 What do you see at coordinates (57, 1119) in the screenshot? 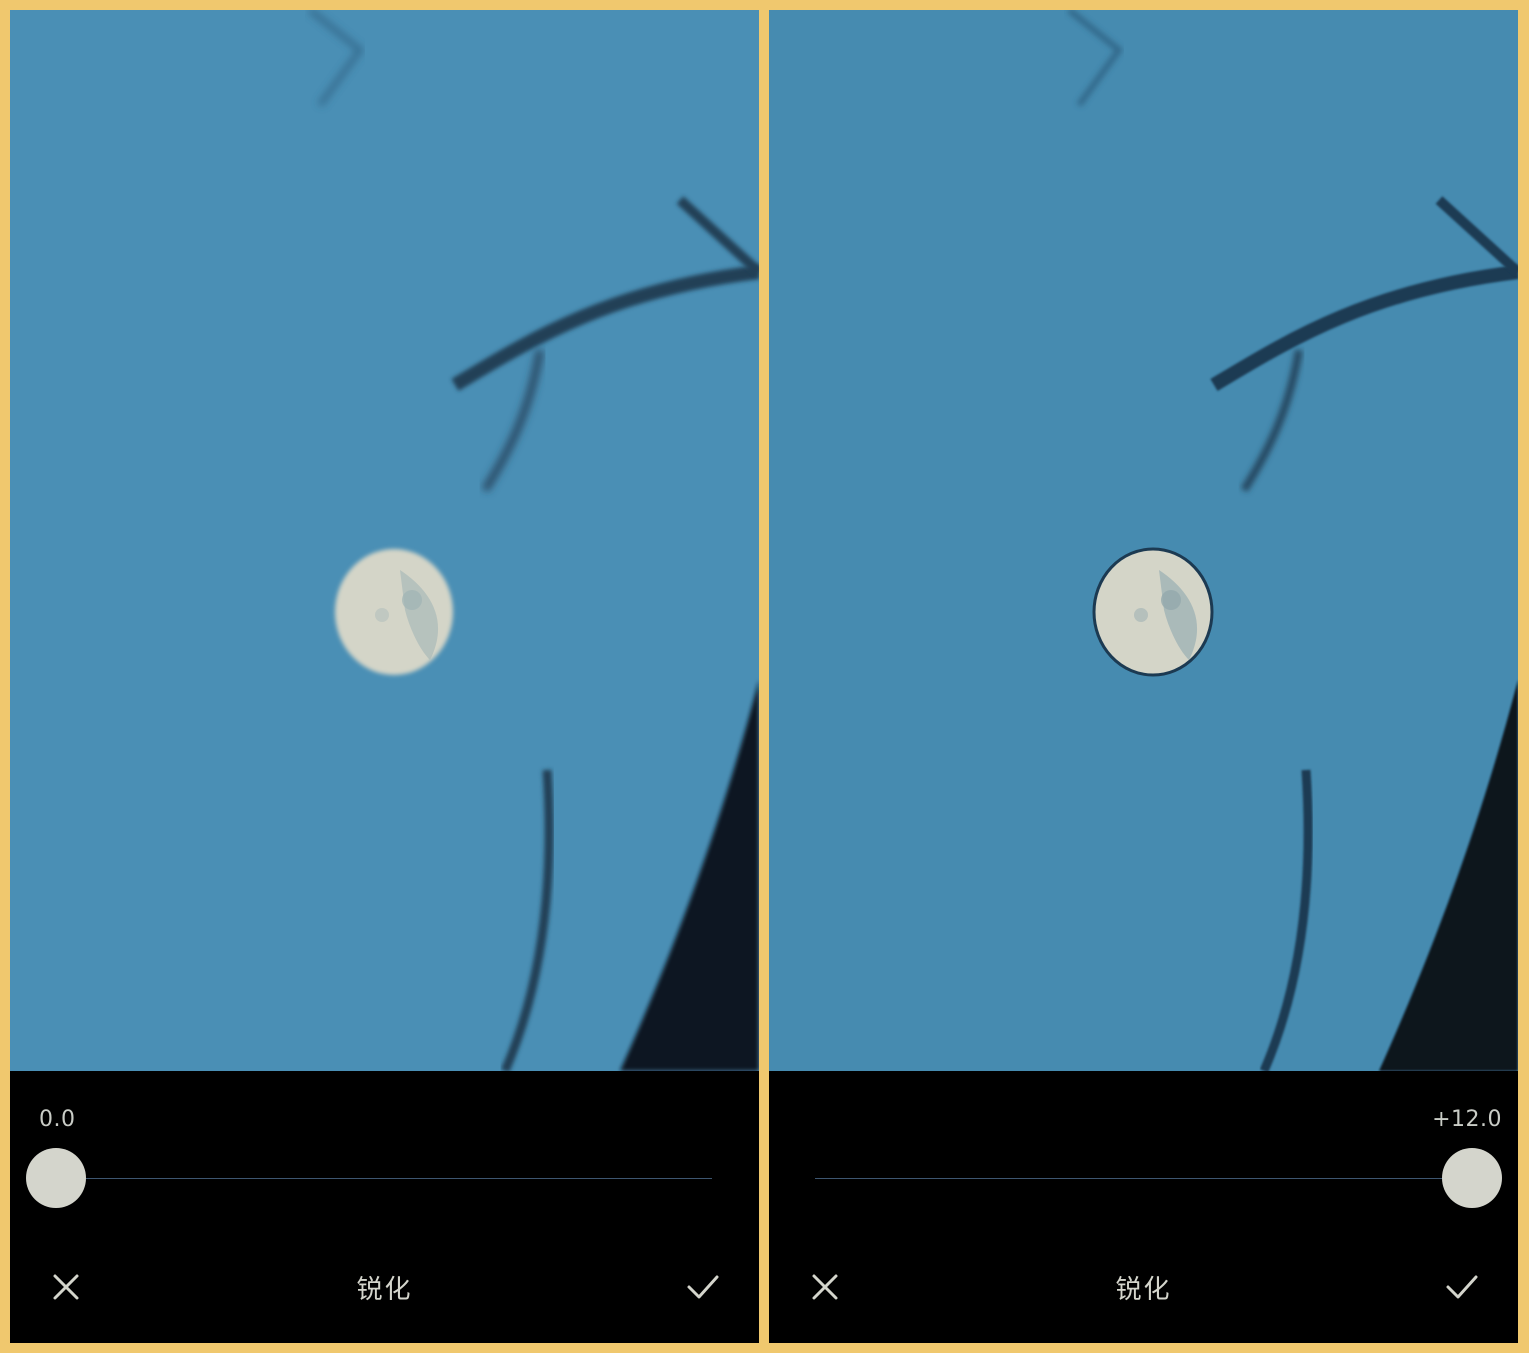
I see `slider-value-label: 0.0` at bounding box center [57, 1119].